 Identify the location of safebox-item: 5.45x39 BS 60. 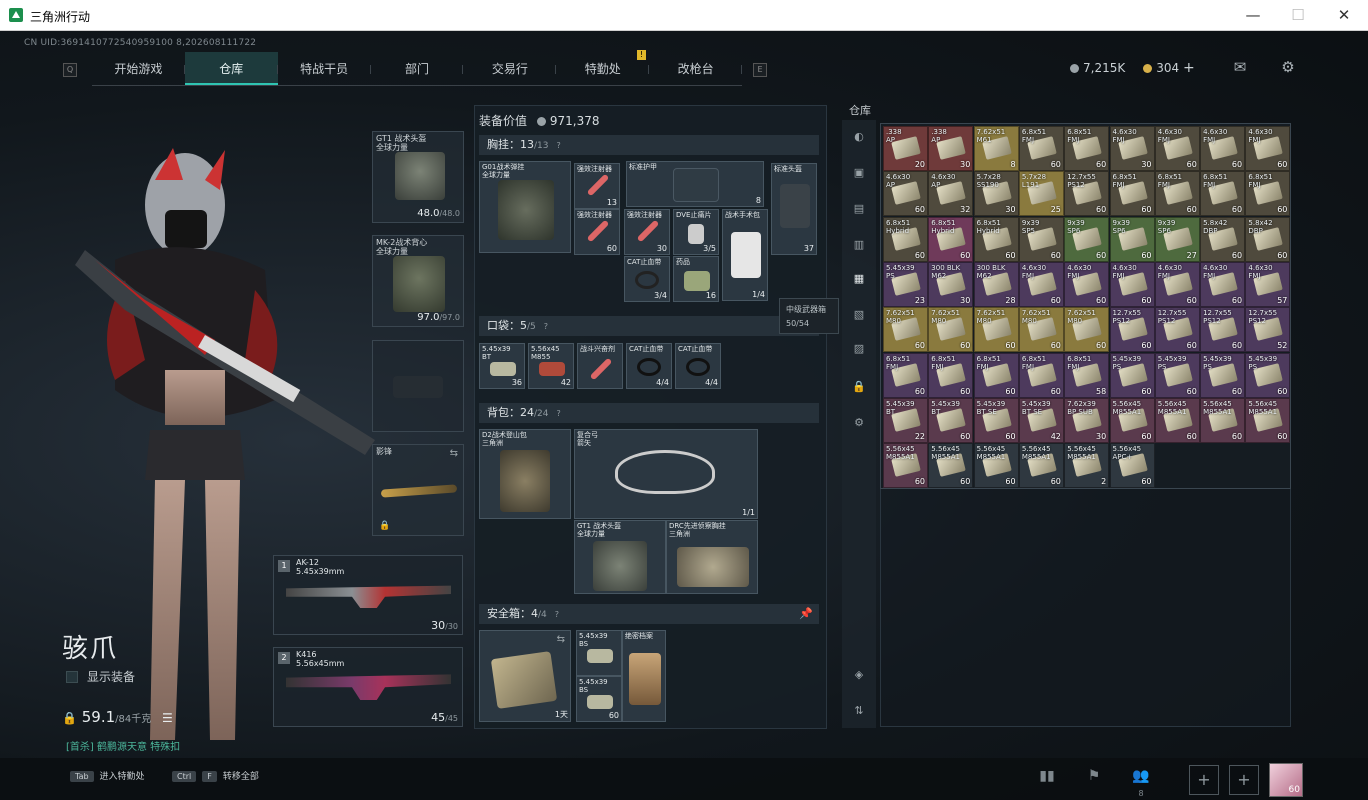
(599, 699).